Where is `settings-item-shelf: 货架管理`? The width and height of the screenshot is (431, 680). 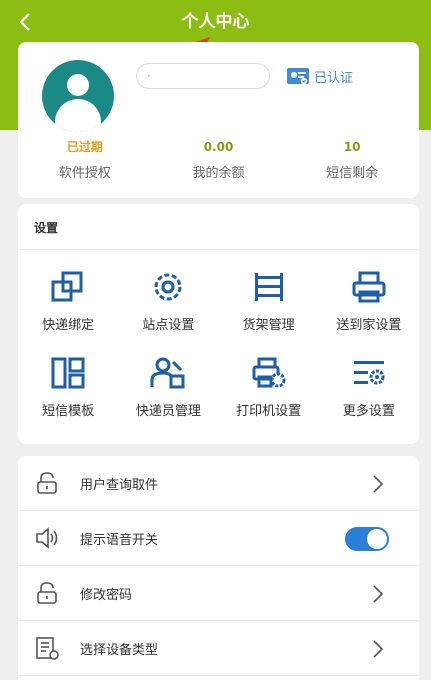
settings-item-shelf: 货架管理 is located at coordinates (269, 313).